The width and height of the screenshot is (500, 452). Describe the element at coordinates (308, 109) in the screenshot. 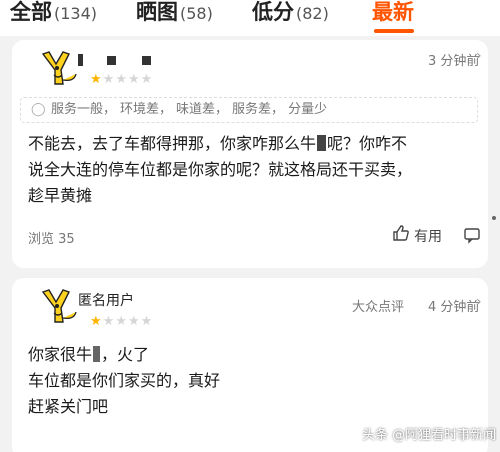

I see `review-tag: 分量少` at that location.